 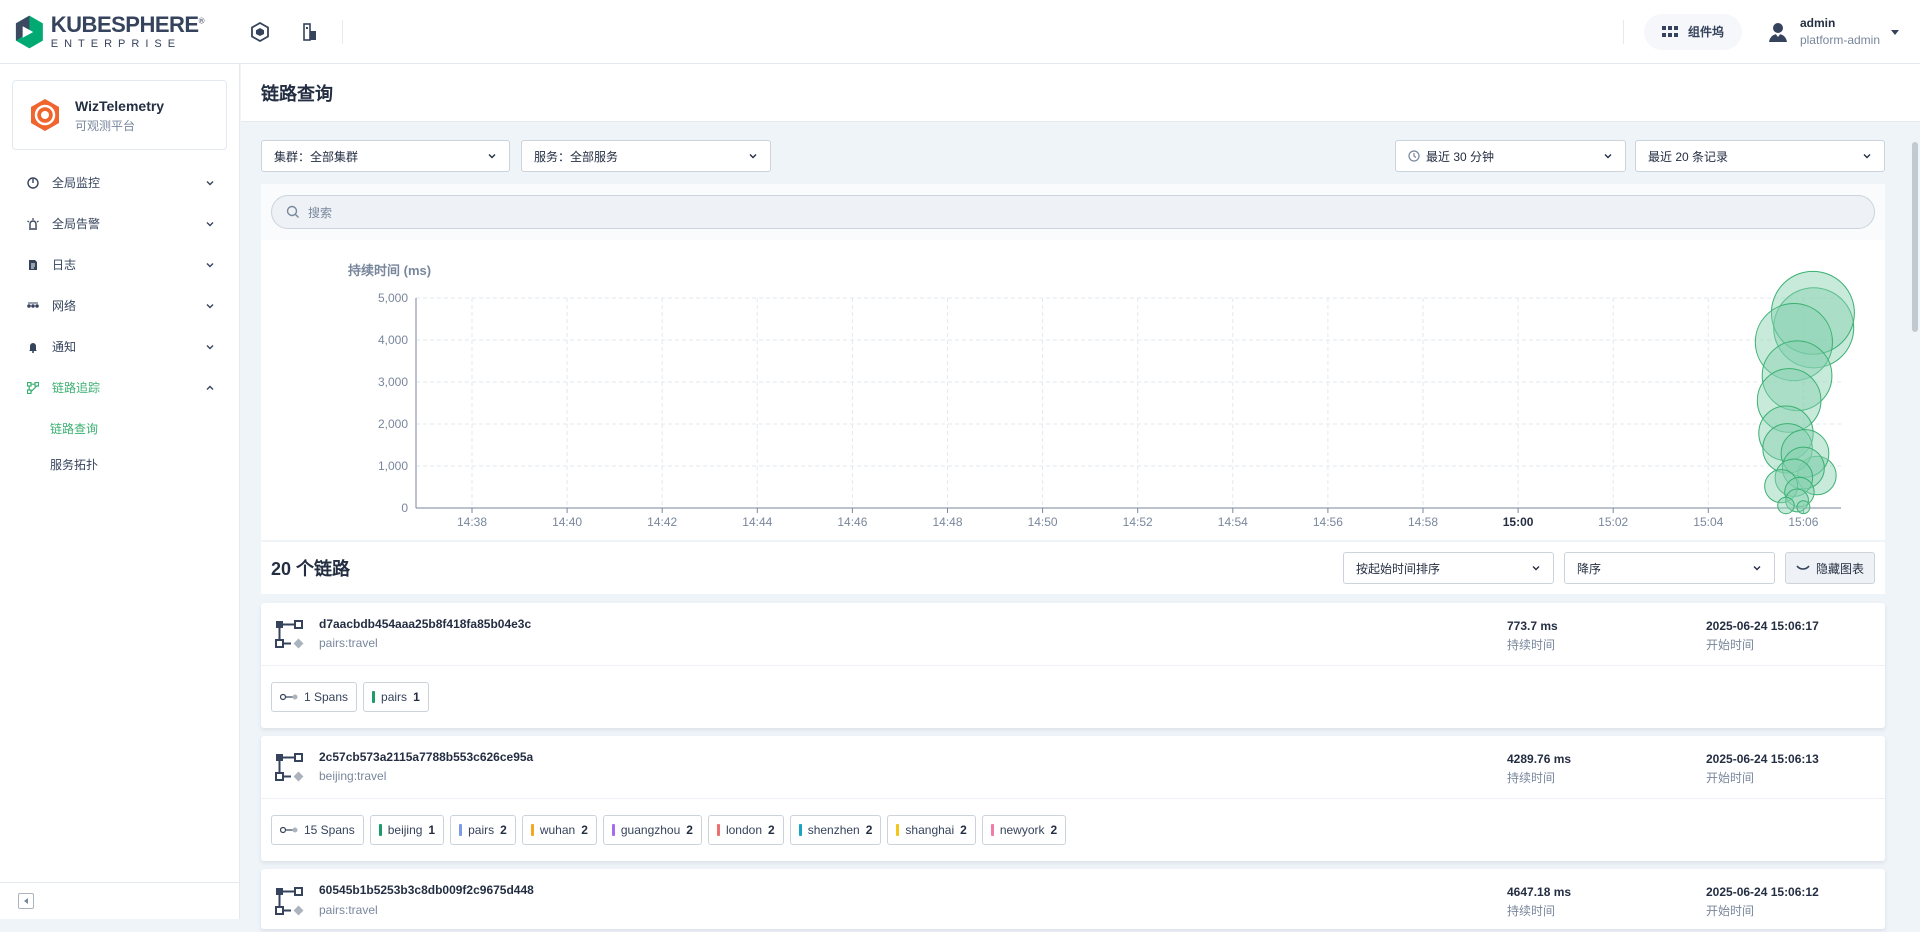 I want to click on cluster-select: 集群：全部集群, so click(x=385, y=156).